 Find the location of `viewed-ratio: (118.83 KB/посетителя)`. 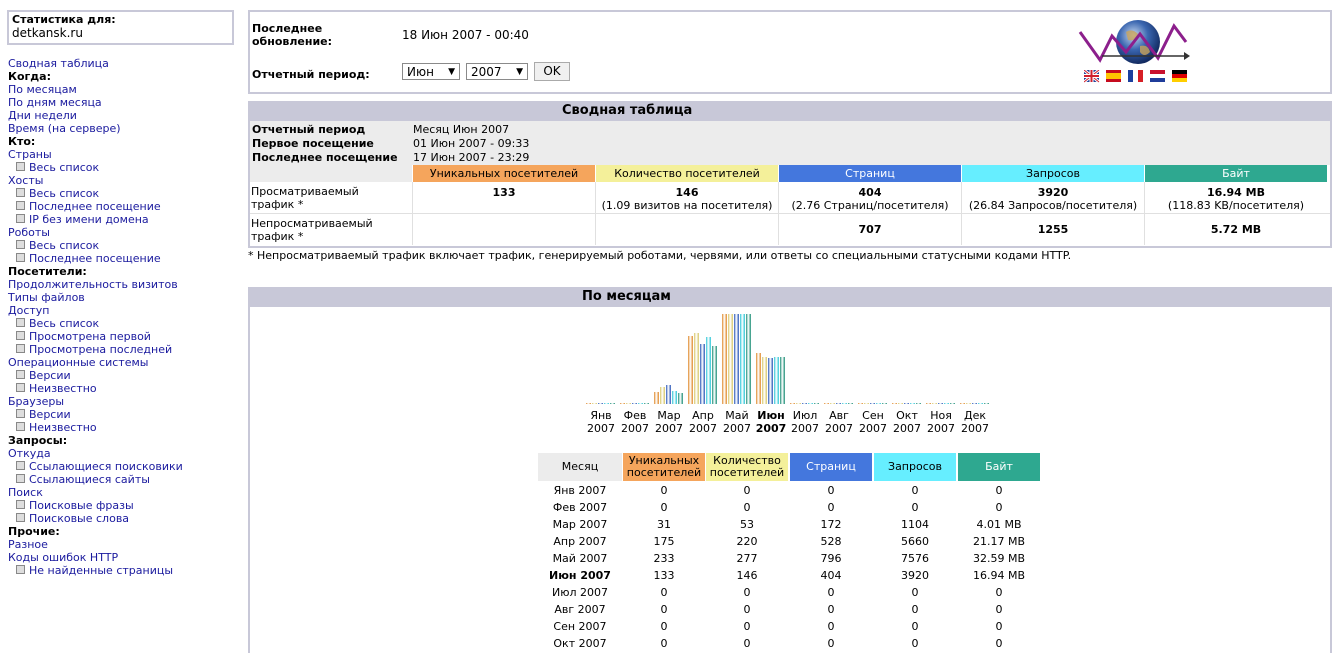

viewed-ratio: (118.83 KB/посетителя) is located at coordinates (1236, 205).